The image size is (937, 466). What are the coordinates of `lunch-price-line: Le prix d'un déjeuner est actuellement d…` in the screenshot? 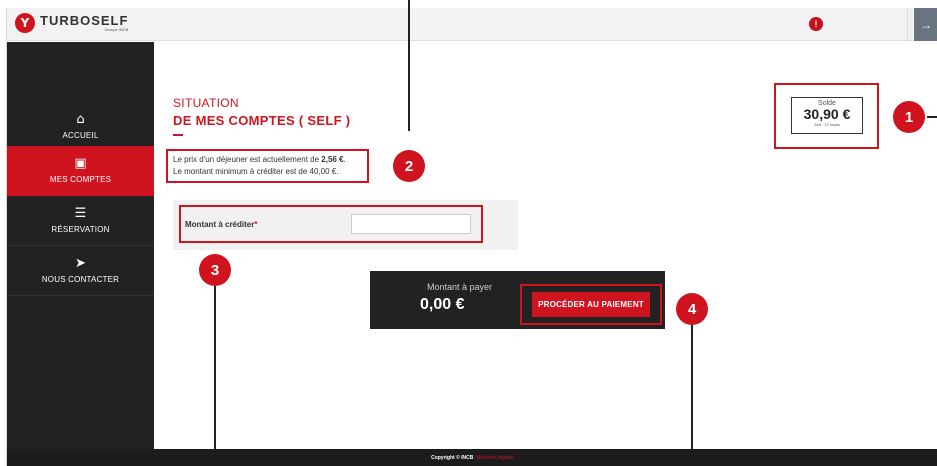 It's located at (259, 160).